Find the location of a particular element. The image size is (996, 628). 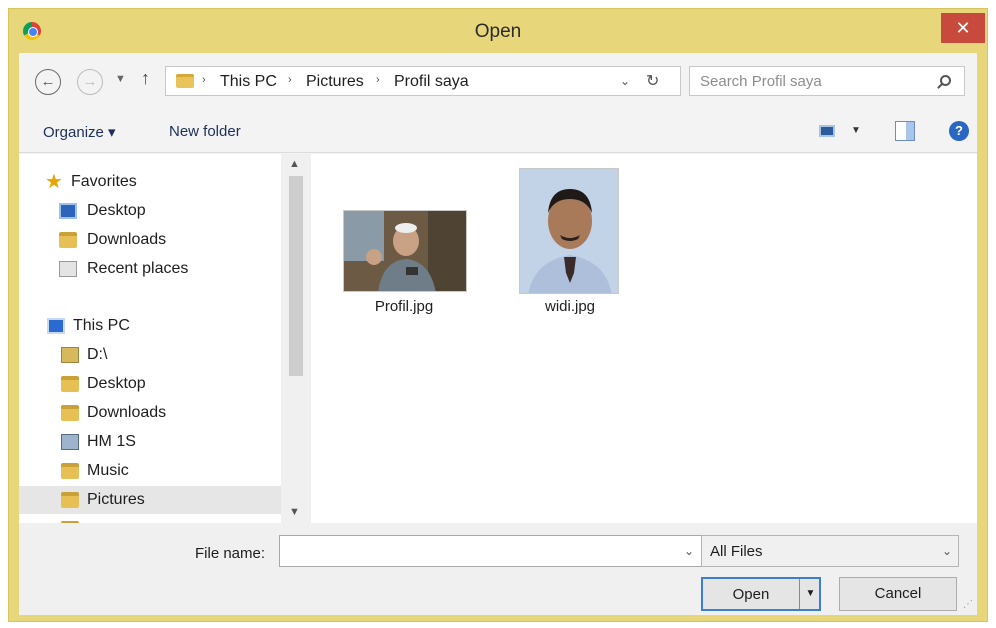

organize-button: Organize ▾ is located at coordinates (79, 132).